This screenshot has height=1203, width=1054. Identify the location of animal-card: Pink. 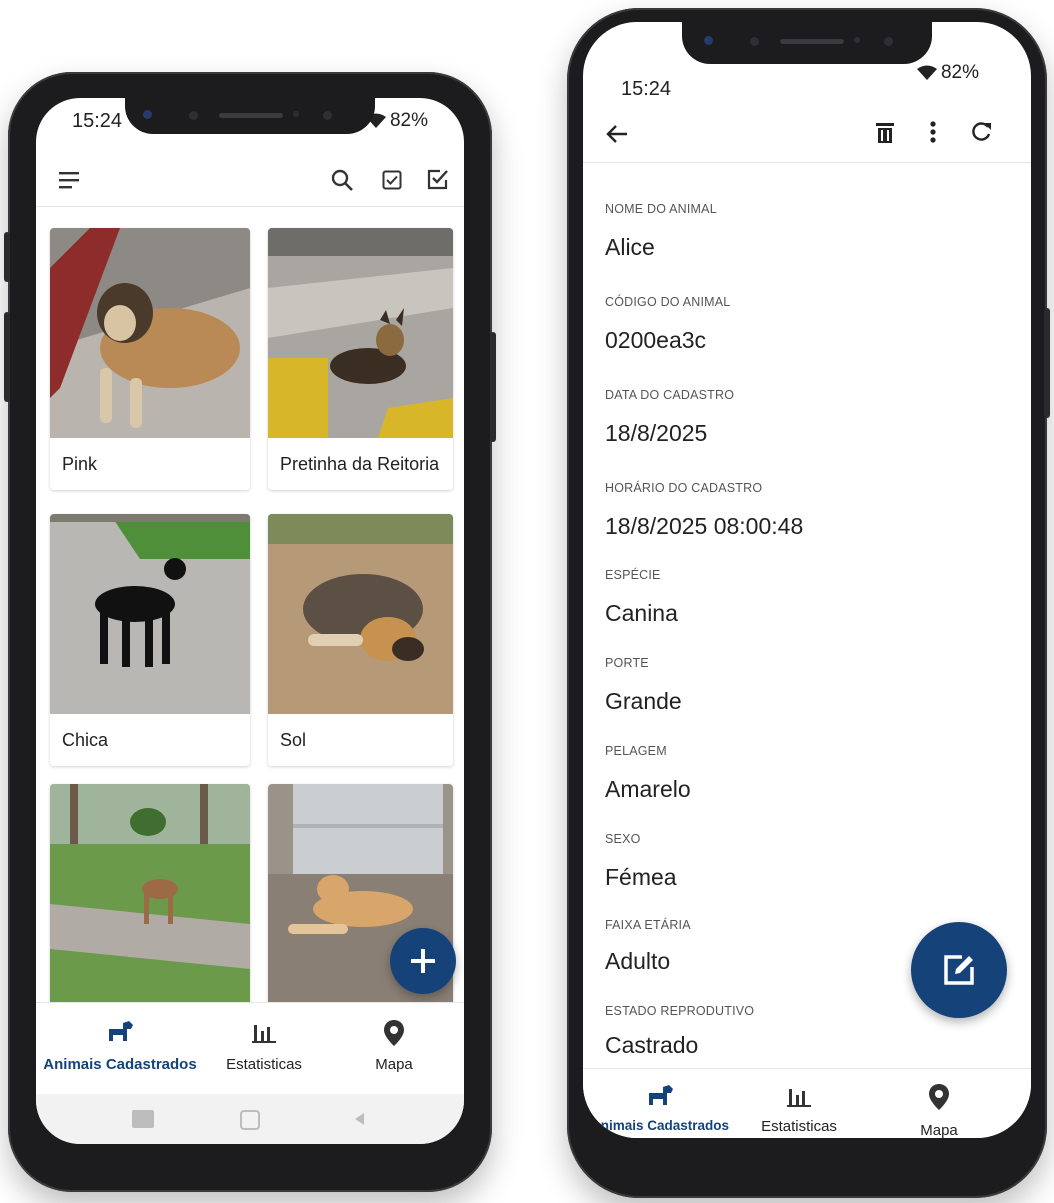
(150, 359).